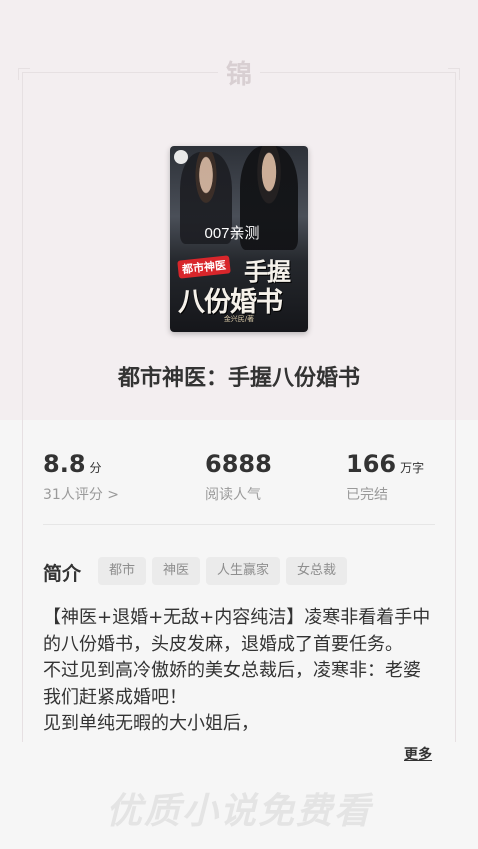  What do you see at coordinates (418, 754) in the screenshot?
I see `more-button: 更多` at bounding box center [418, 754].